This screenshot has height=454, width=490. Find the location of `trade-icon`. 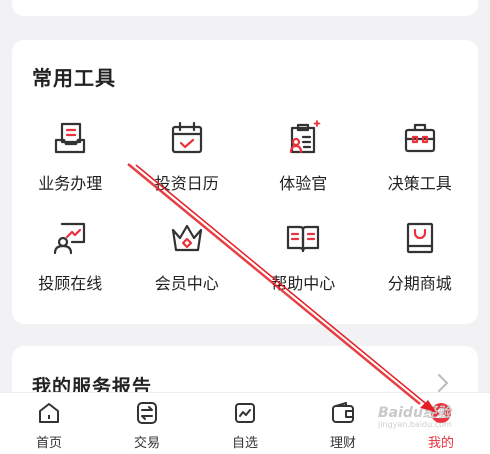

trade-icon is located at coordinates (147, 413).